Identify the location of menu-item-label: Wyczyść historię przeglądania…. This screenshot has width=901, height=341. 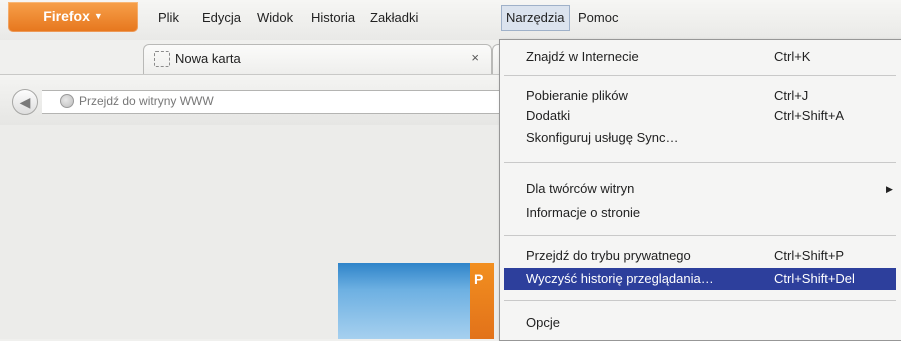
(620, 278).